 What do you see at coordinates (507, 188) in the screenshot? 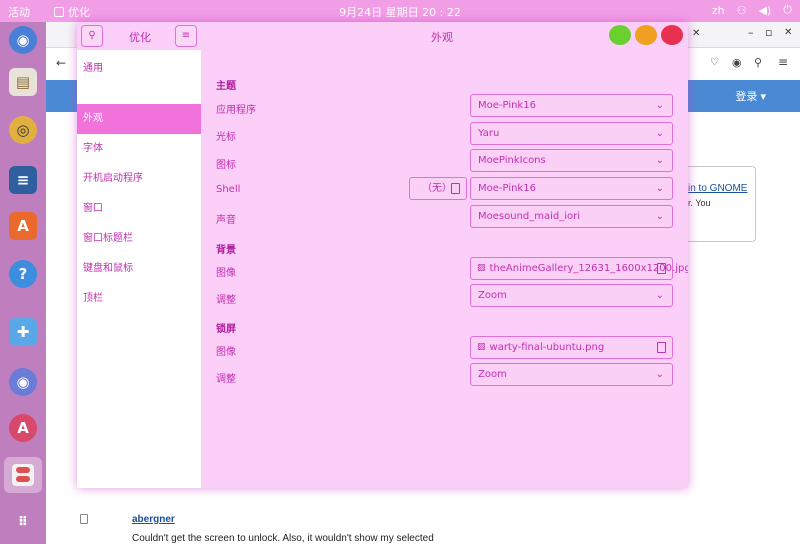
I see `shell-theme-value: Moe-Pink16` at bounding box center [507, 188].